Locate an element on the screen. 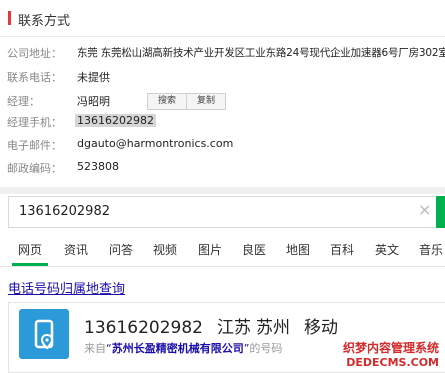 The height and width of the screenshot is (373, 445). tab-news: 资讯 is located at coordinates (76, 249).